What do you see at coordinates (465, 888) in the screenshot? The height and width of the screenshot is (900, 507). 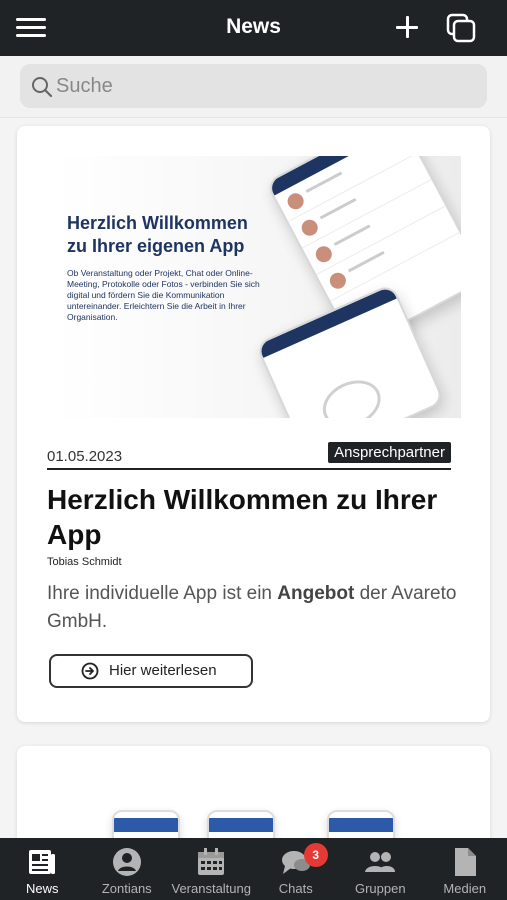 I see `nav-label: Medien` at bounding box center [465, 888].